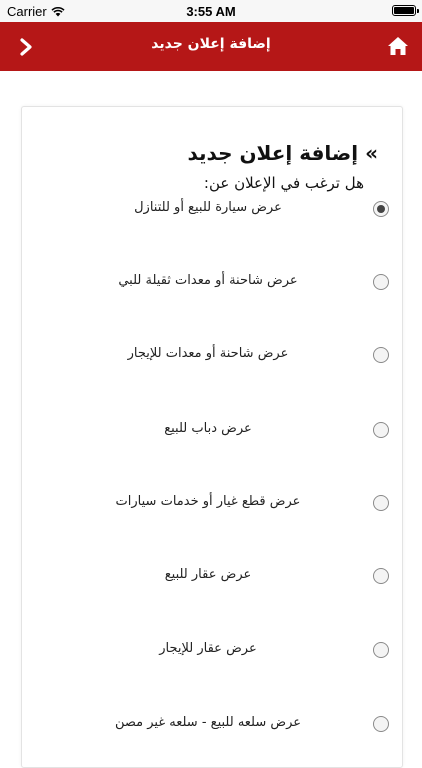 The height and width of the screenshot is (768, 422). I want to click on page-title: إضافة إعلان جديد, so click(211, 44).